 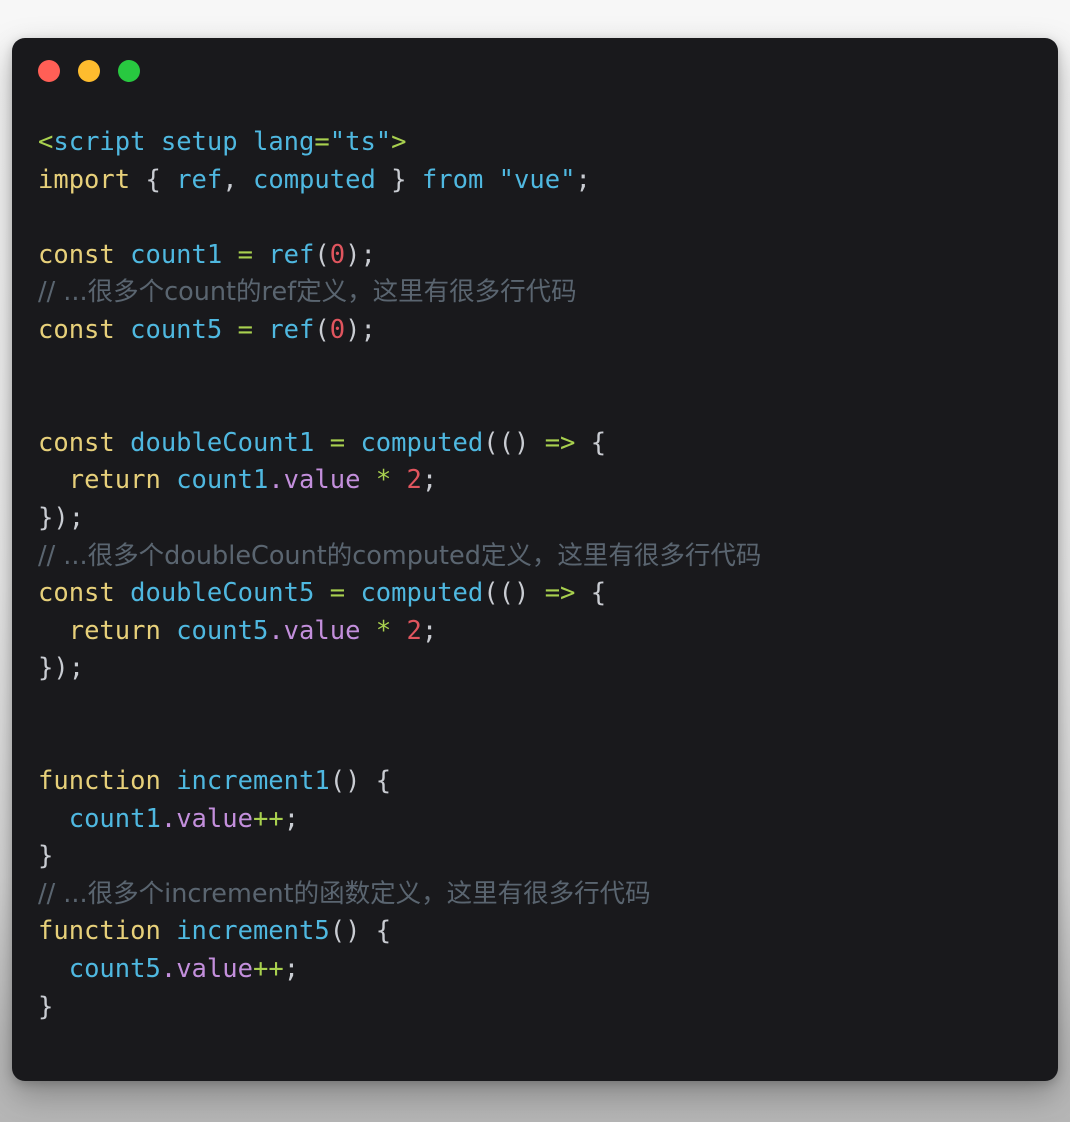 What do you see at coordinates (46, 142) in the screenshot?
I see `tag-open-bracket: <` at bounding box center [46, 142].